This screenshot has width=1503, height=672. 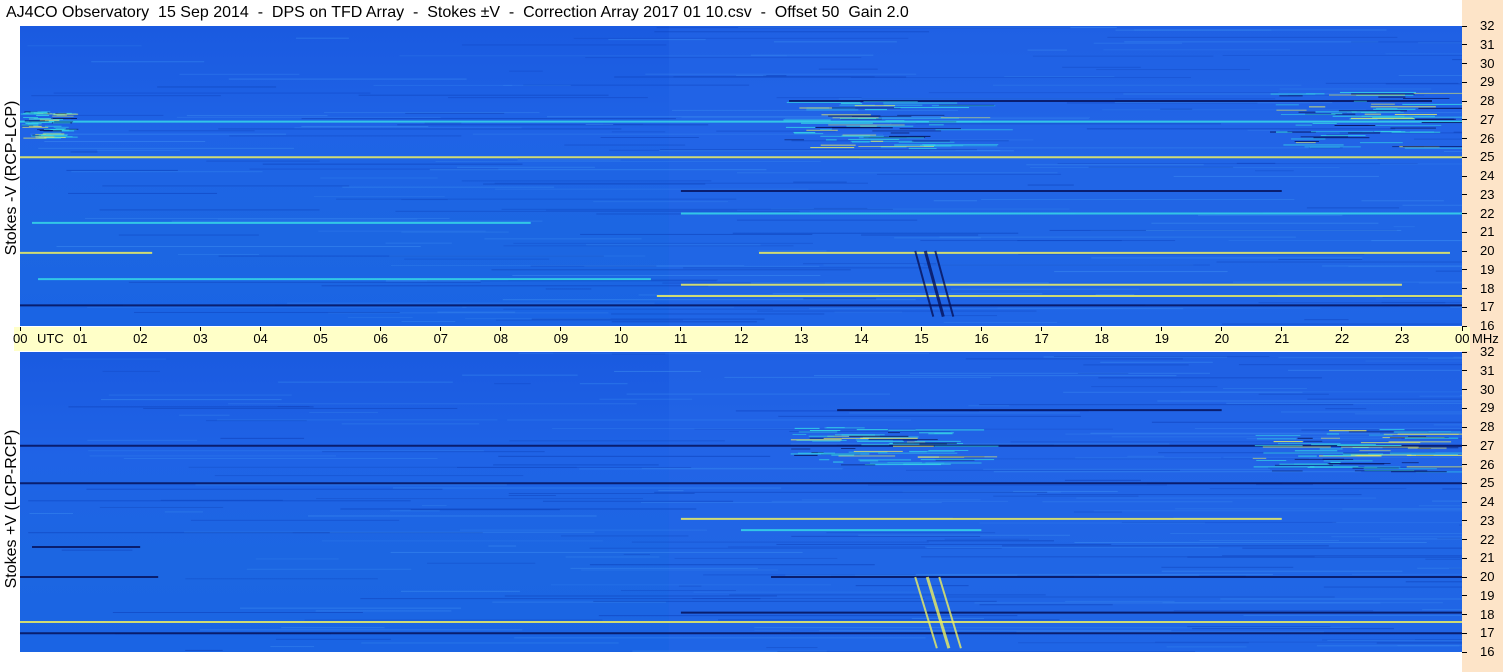 What do you see at coordinates (1487, 389) in the screenshot?
I see `mhz-tick-label: 30` at bounding box center [1487, 389].